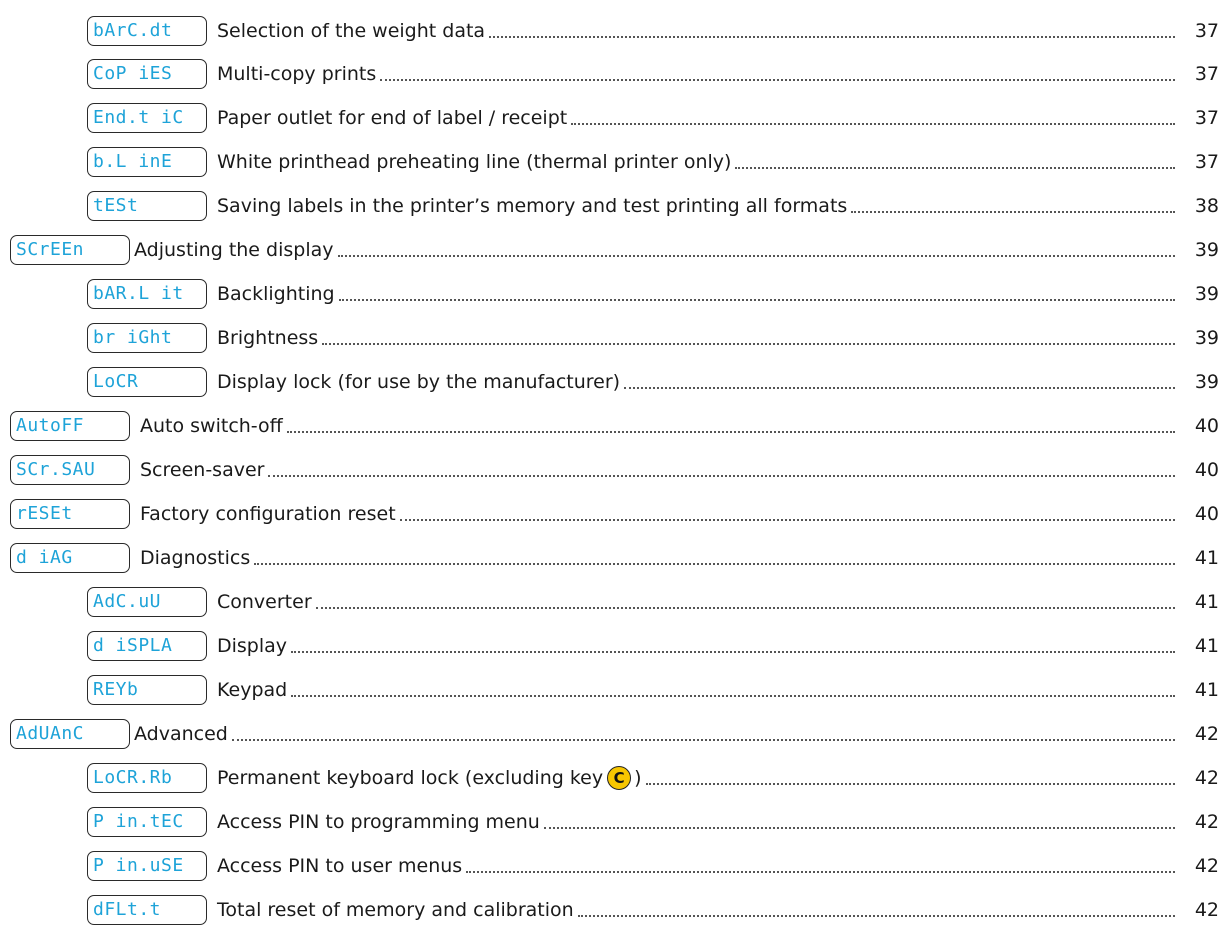  Describe the element at coordinates (616, 469) in the screenshot. I see `toc-row: SCr.SAU Screen-saver 40` at that location.